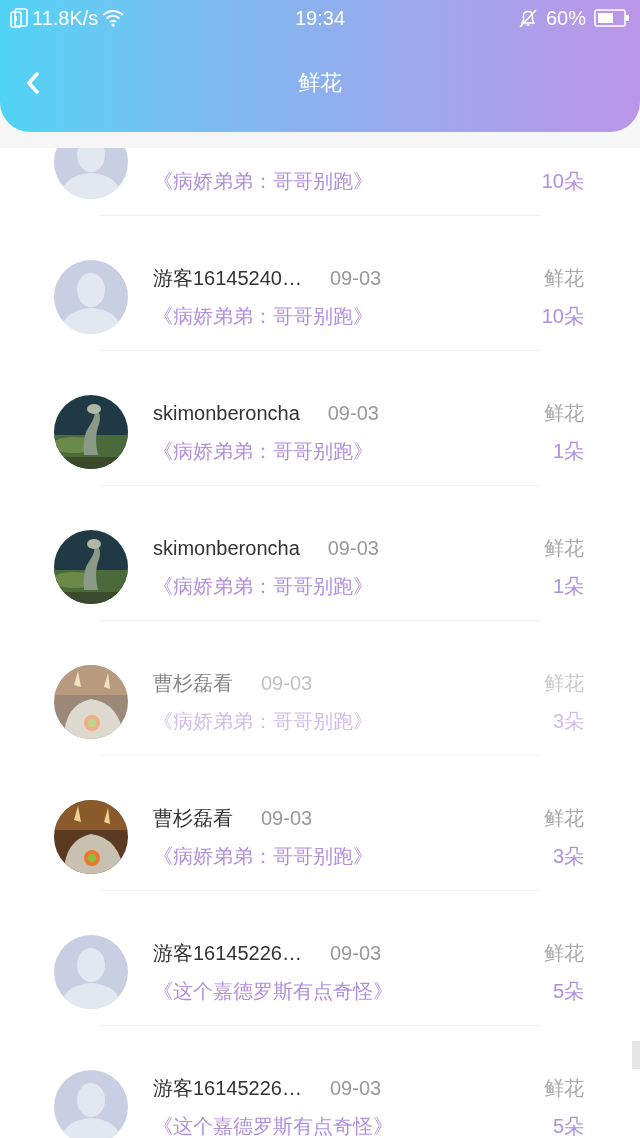 This screenshot has height=1138, width=640. What do you see at coordinates (320, 18) in the screenshot?
I see `clock: 19:34` at bounding box center [320, 18].